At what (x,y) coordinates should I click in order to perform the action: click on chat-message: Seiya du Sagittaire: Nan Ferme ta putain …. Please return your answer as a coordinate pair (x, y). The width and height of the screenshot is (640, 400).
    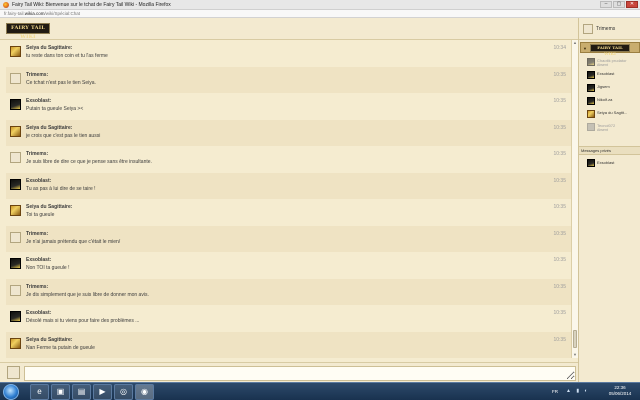
    Looking at the image, I should click on (292, 344).